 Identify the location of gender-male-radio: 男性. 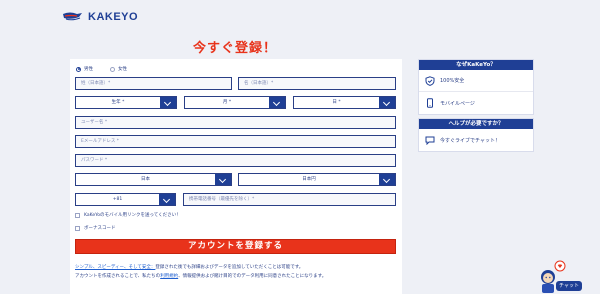
(84, 69).